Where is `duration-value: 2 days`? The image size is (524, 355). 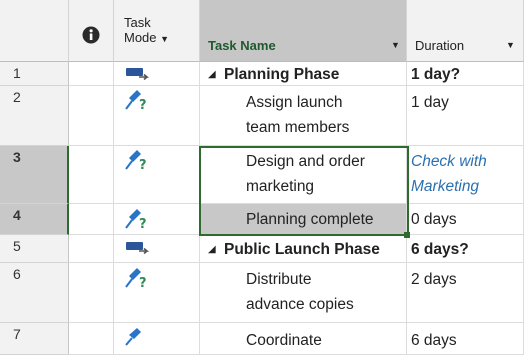 duration-value: 2 days is located at coordinates (434, 279).